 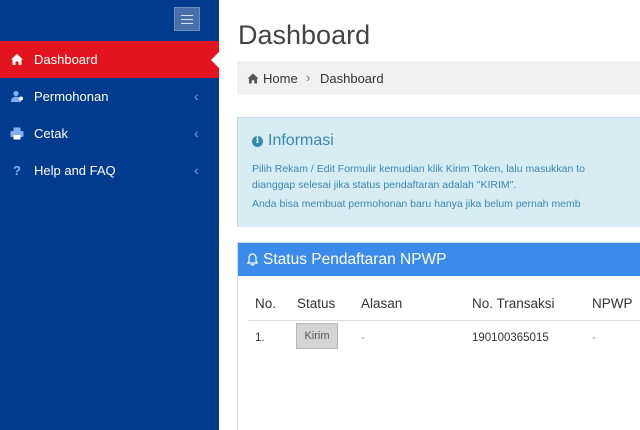 I want to click on sidebar-item-label: Help and FAQ, so click(x=75, y=170).